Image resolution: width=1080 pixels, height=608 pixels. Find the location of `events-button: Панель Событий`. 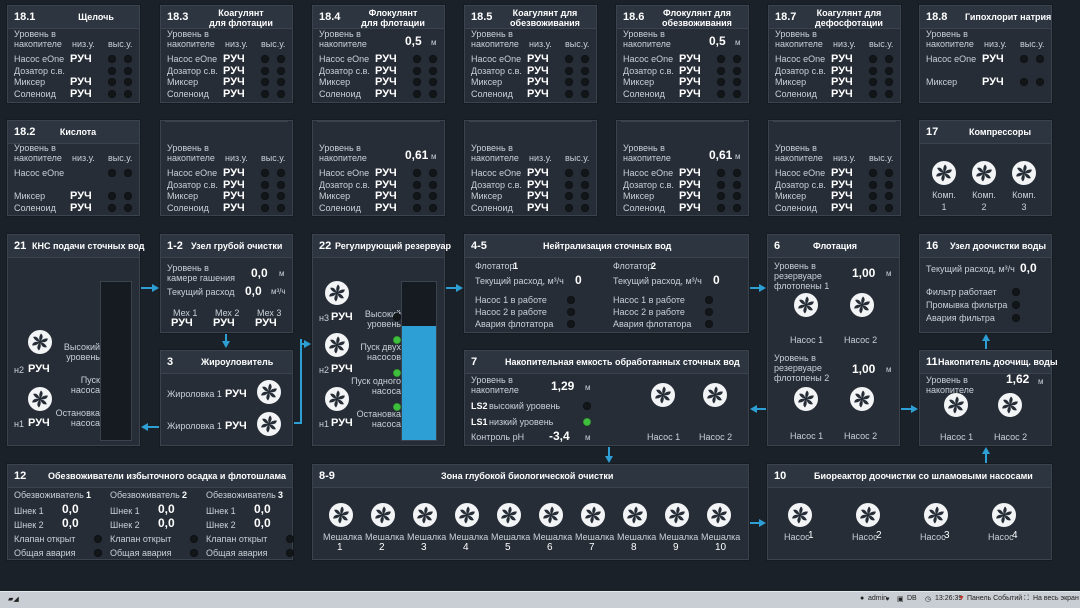

events-button: Панель Событий is located at coordinates (994, 598).